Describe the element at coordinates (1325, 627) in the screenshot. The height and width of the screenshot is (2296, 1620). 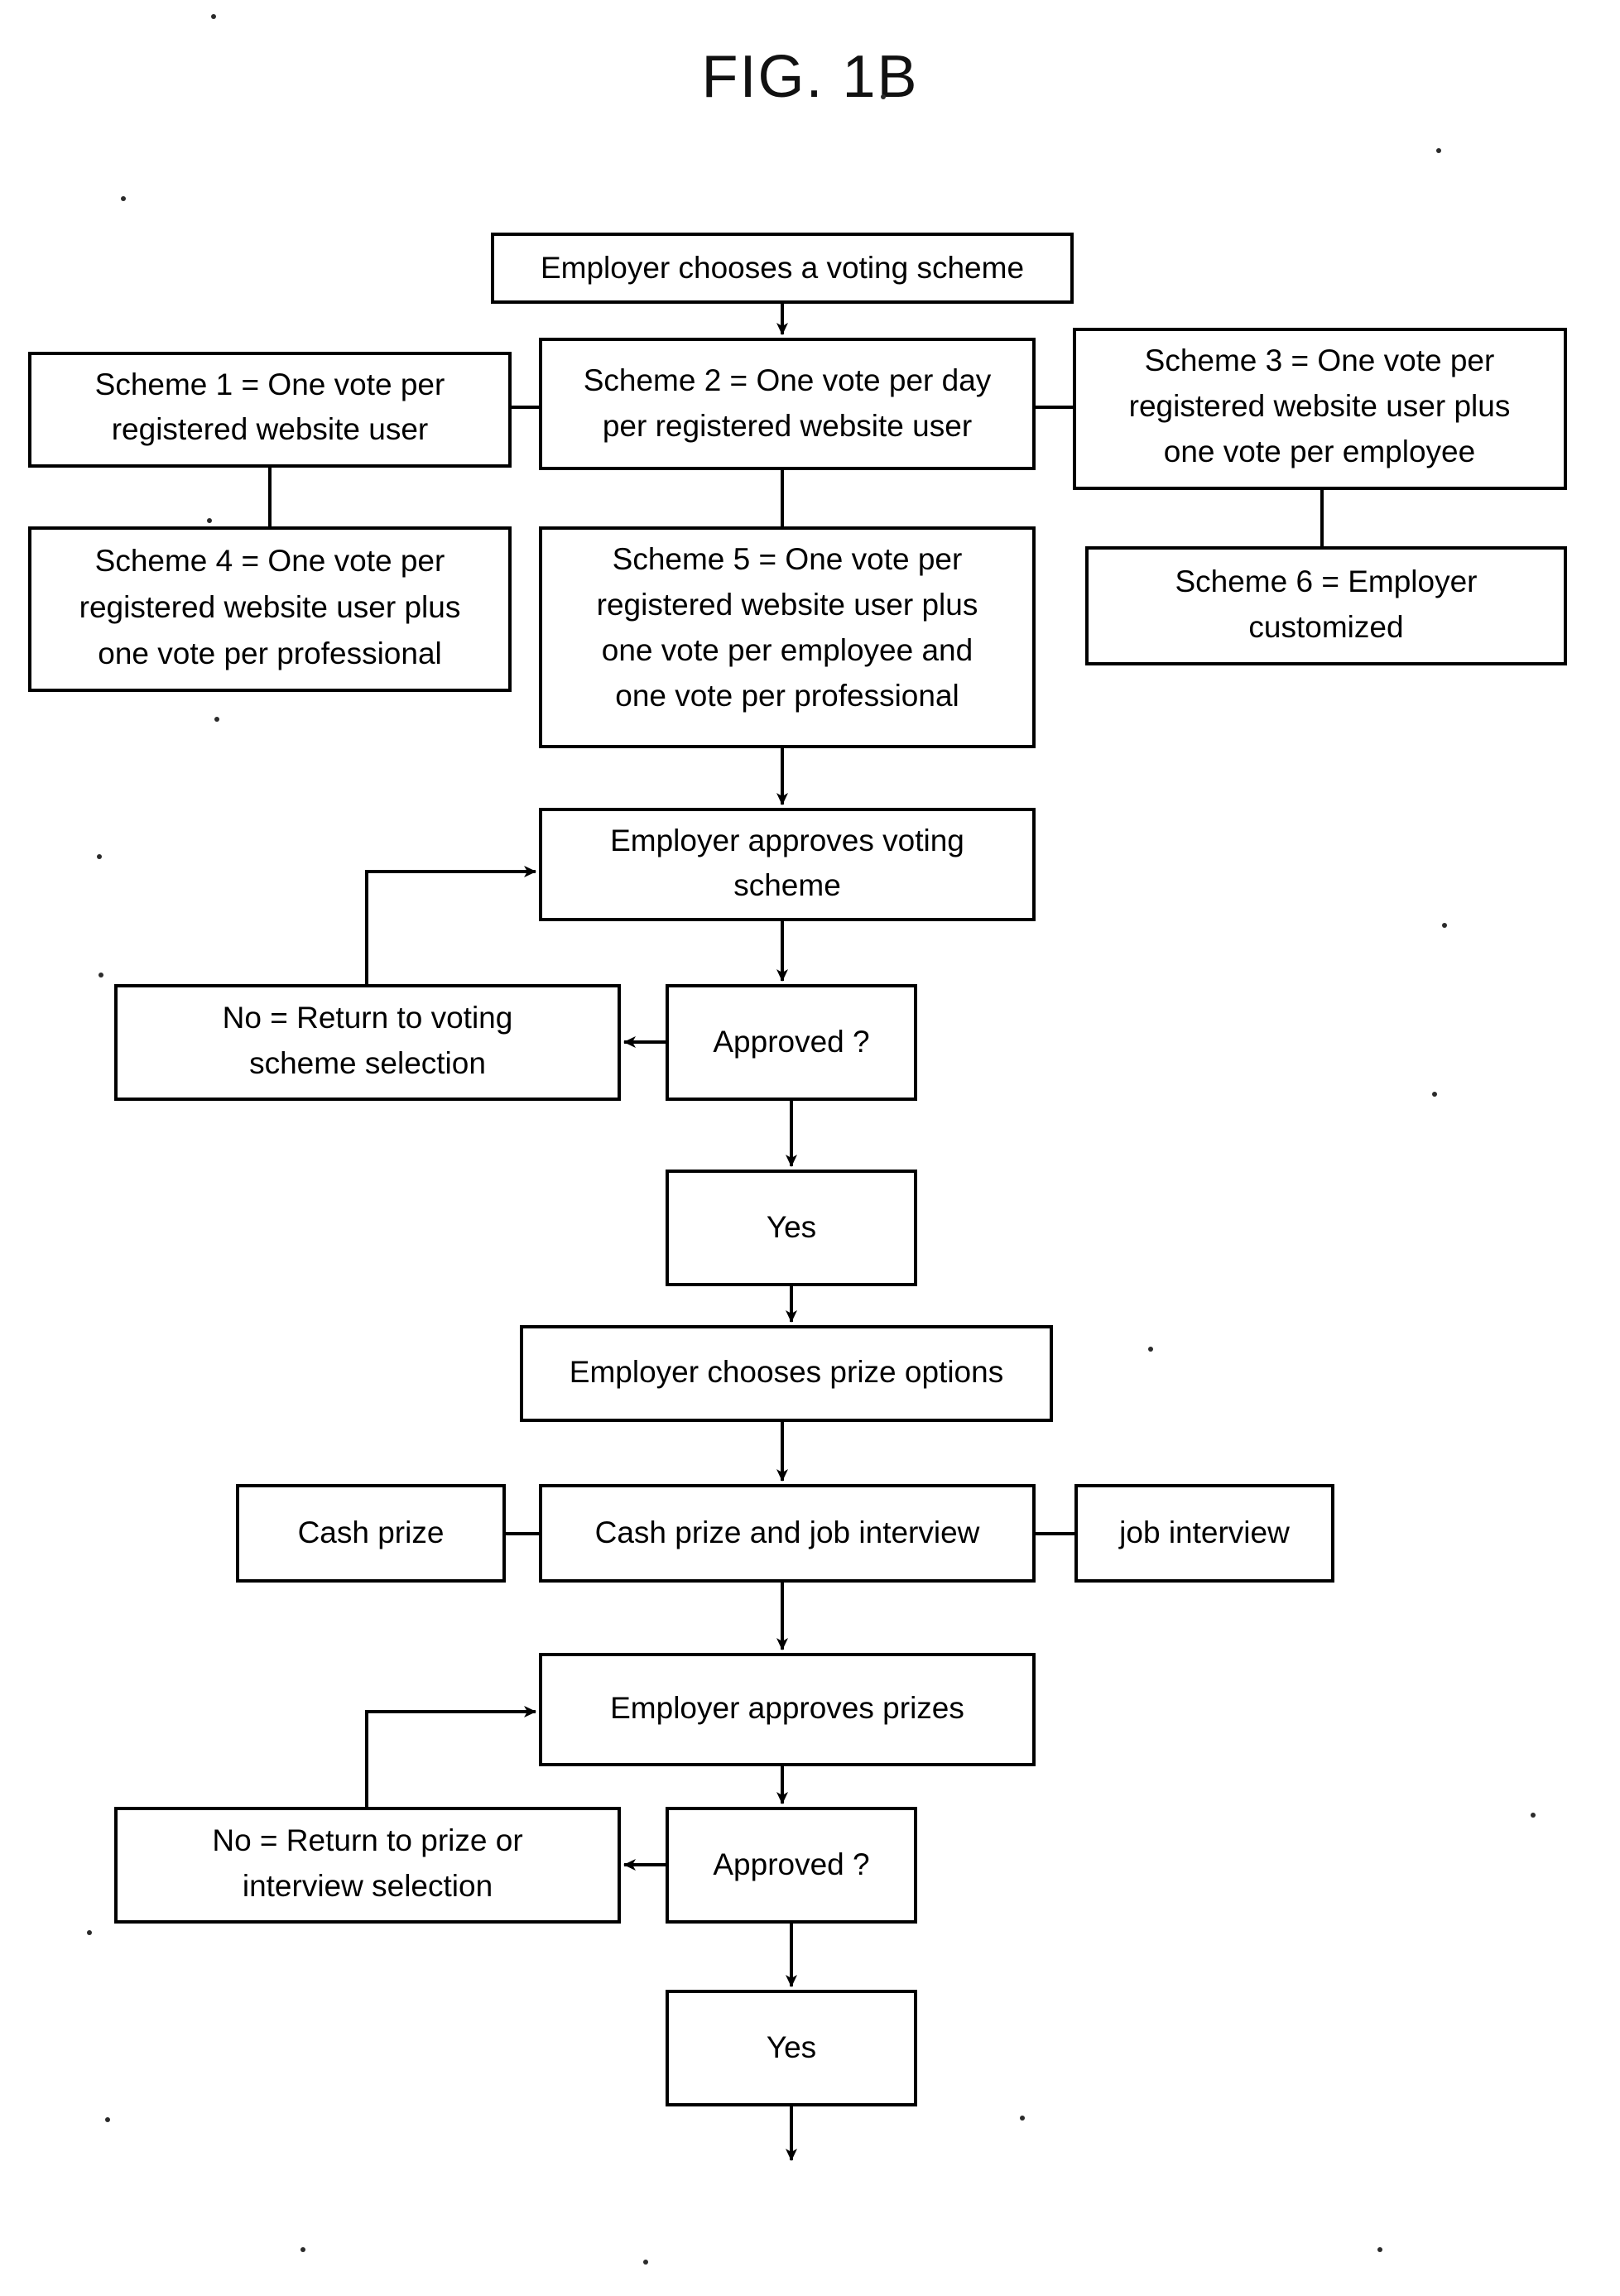
I see `node-scheme-6-line-2: customized` at that location.